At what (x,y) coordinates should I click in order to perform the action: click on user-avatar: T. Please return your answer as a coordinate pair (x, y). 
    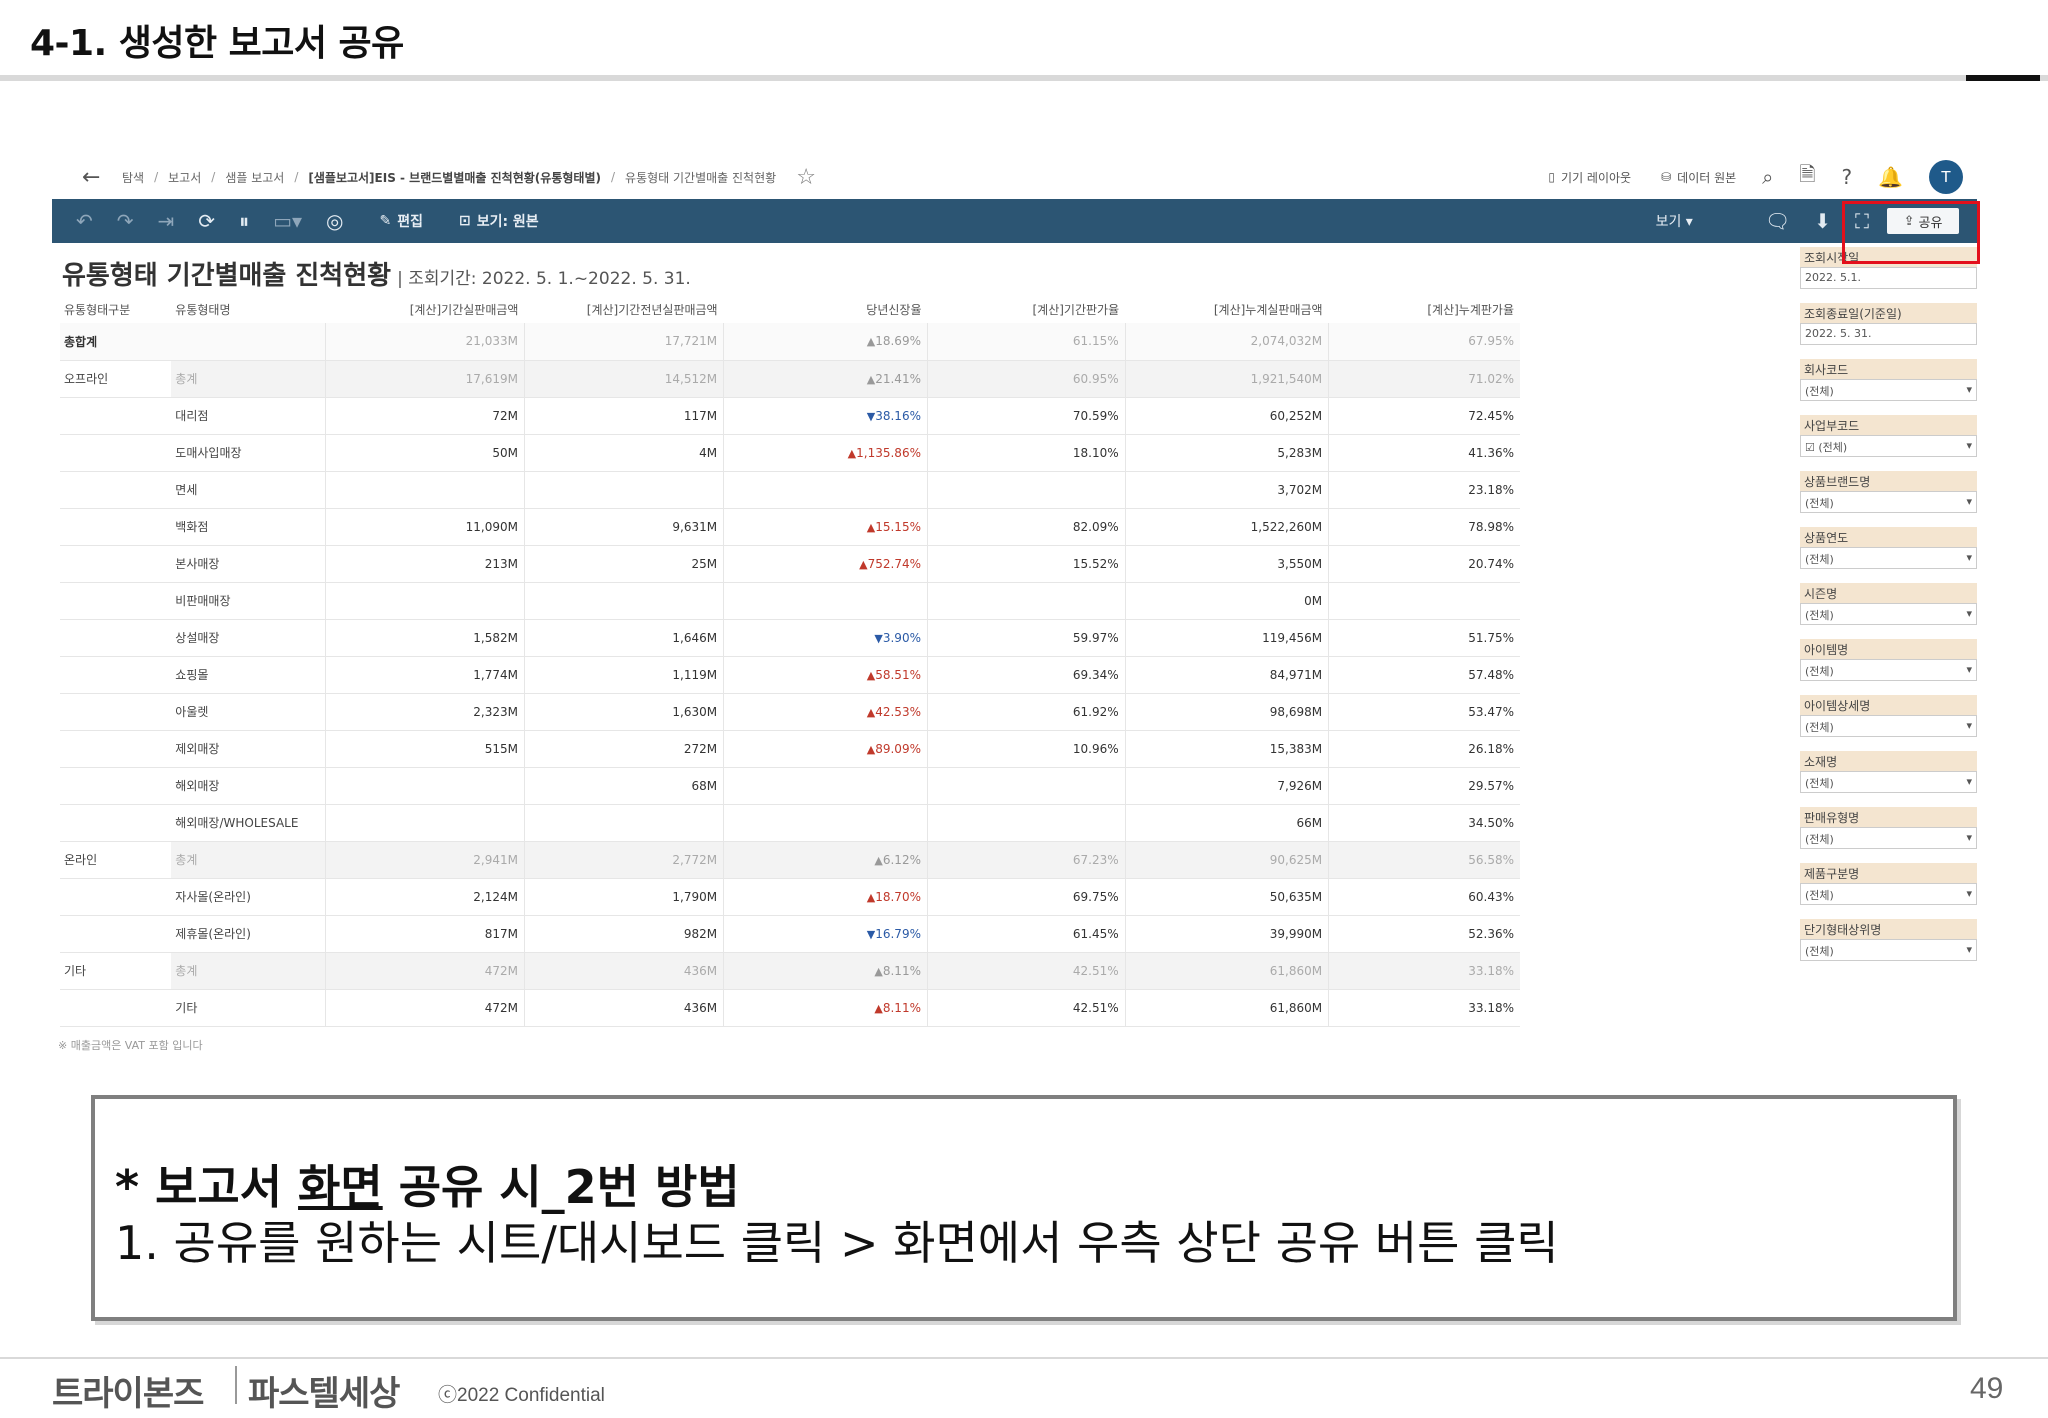
    Looking at the image, I should click on (1946, 177).